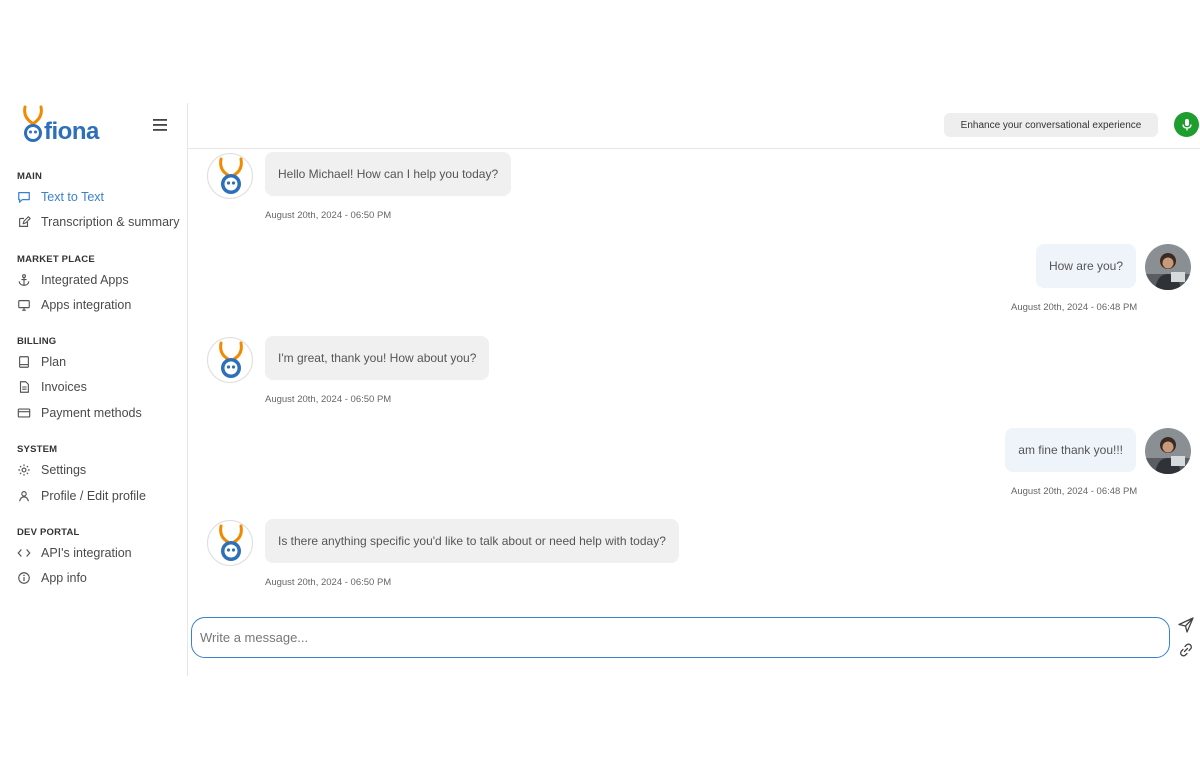 The width and height of the screenshot is (1200, 780). I want to click on nav-item-payment-methods: Payment methods, so click(99, 413).